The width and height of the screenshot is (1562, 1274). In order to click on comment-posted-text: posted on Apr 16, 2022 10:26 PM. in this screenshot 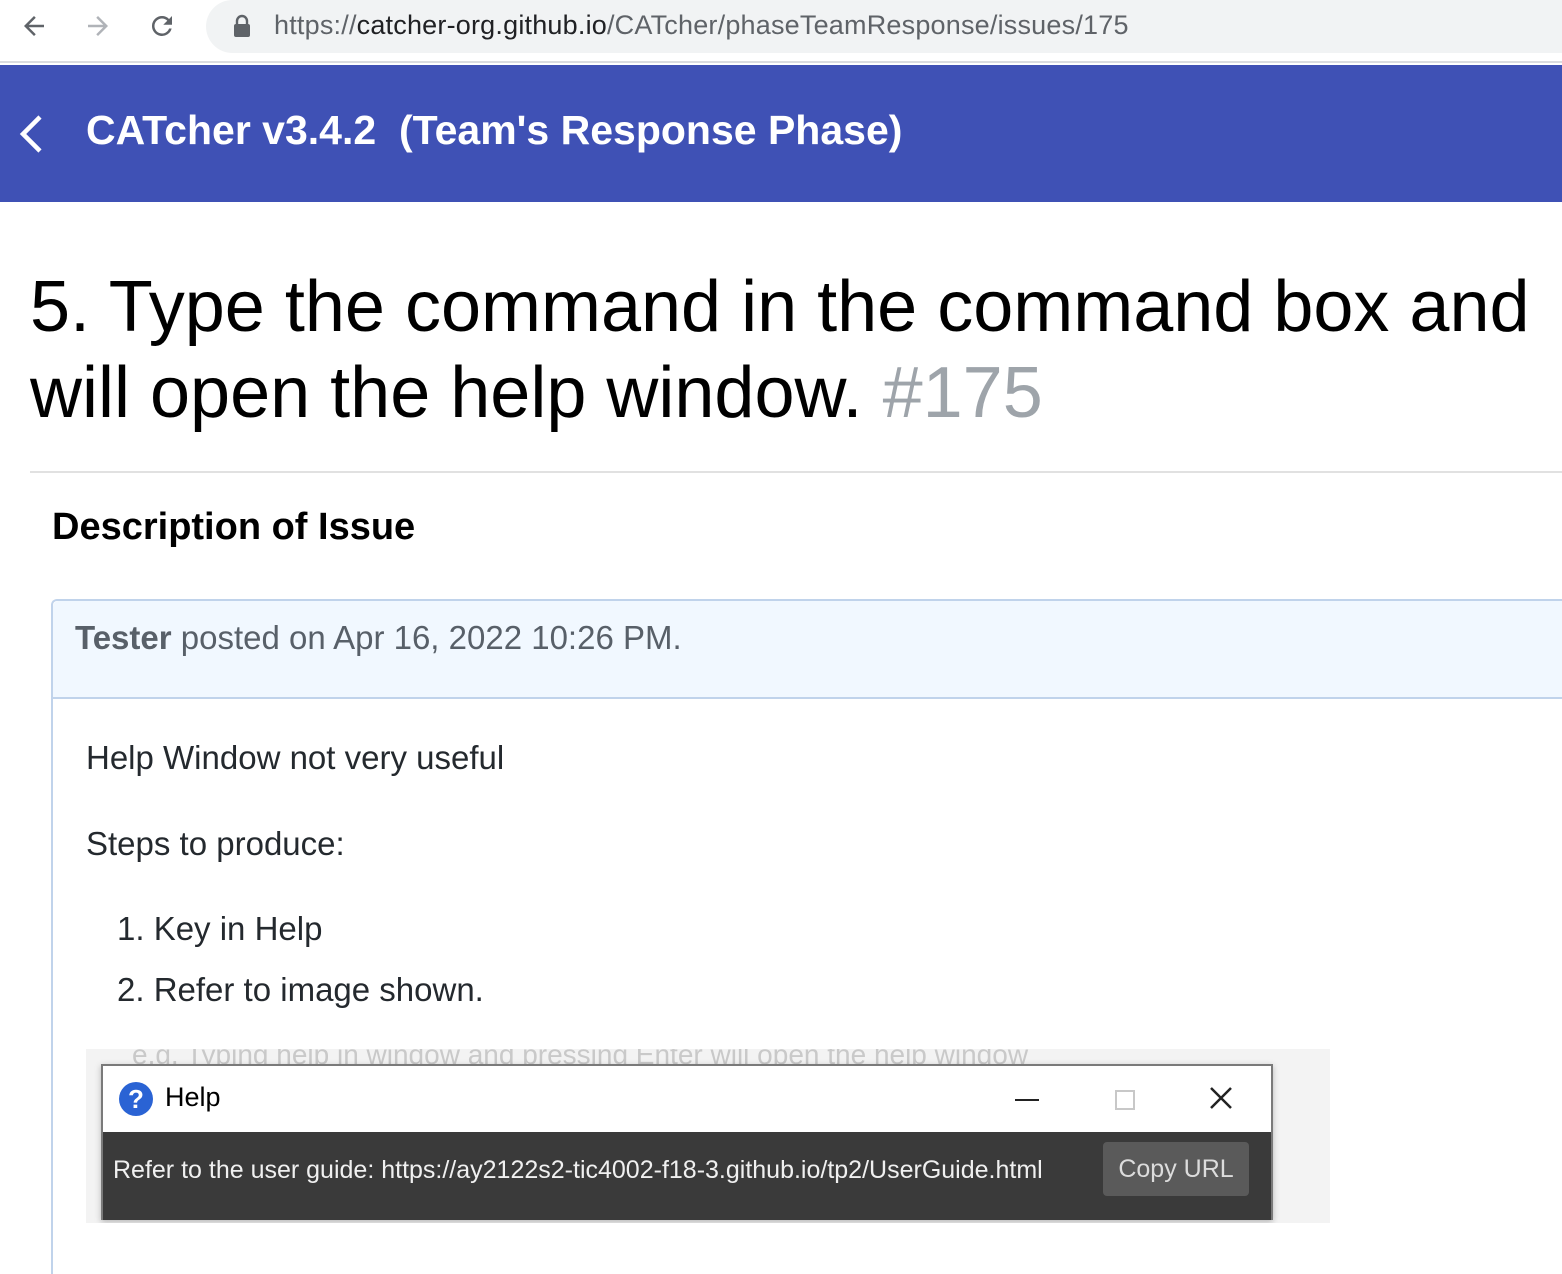, I will do `click(426, 637)`.